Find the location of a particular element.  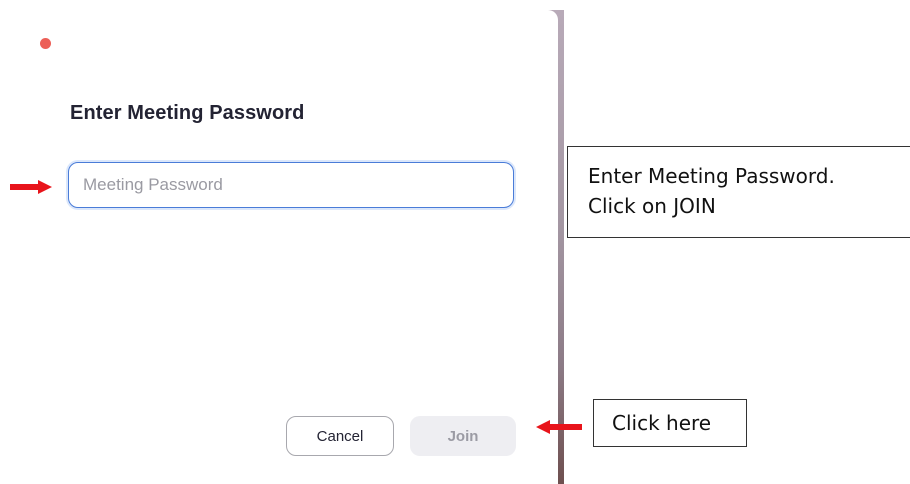

close-dot-icon is located at coordinates (45, 43).